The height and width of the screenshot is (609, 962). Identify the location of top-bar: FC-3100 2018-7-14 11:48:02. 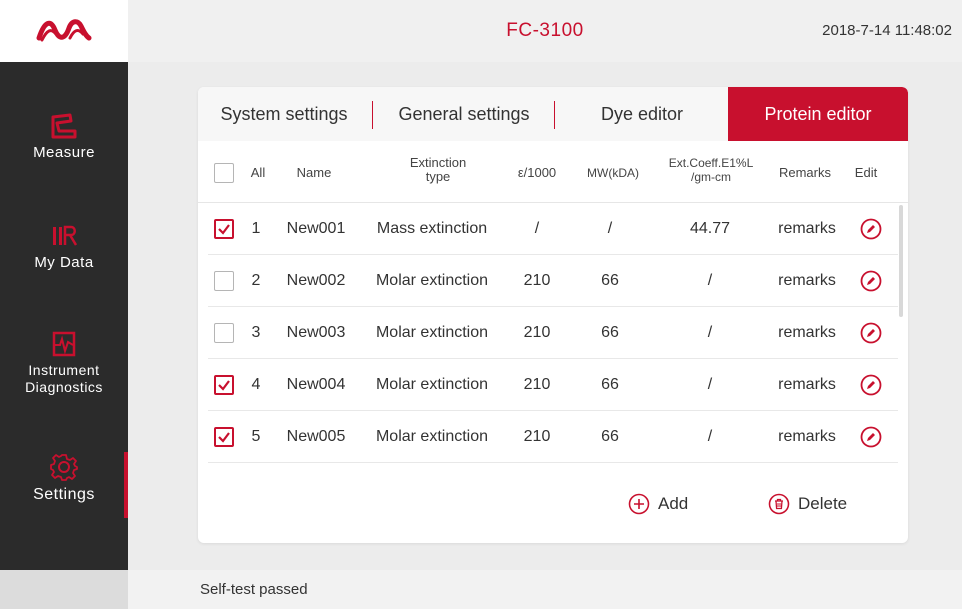
(481, 31).